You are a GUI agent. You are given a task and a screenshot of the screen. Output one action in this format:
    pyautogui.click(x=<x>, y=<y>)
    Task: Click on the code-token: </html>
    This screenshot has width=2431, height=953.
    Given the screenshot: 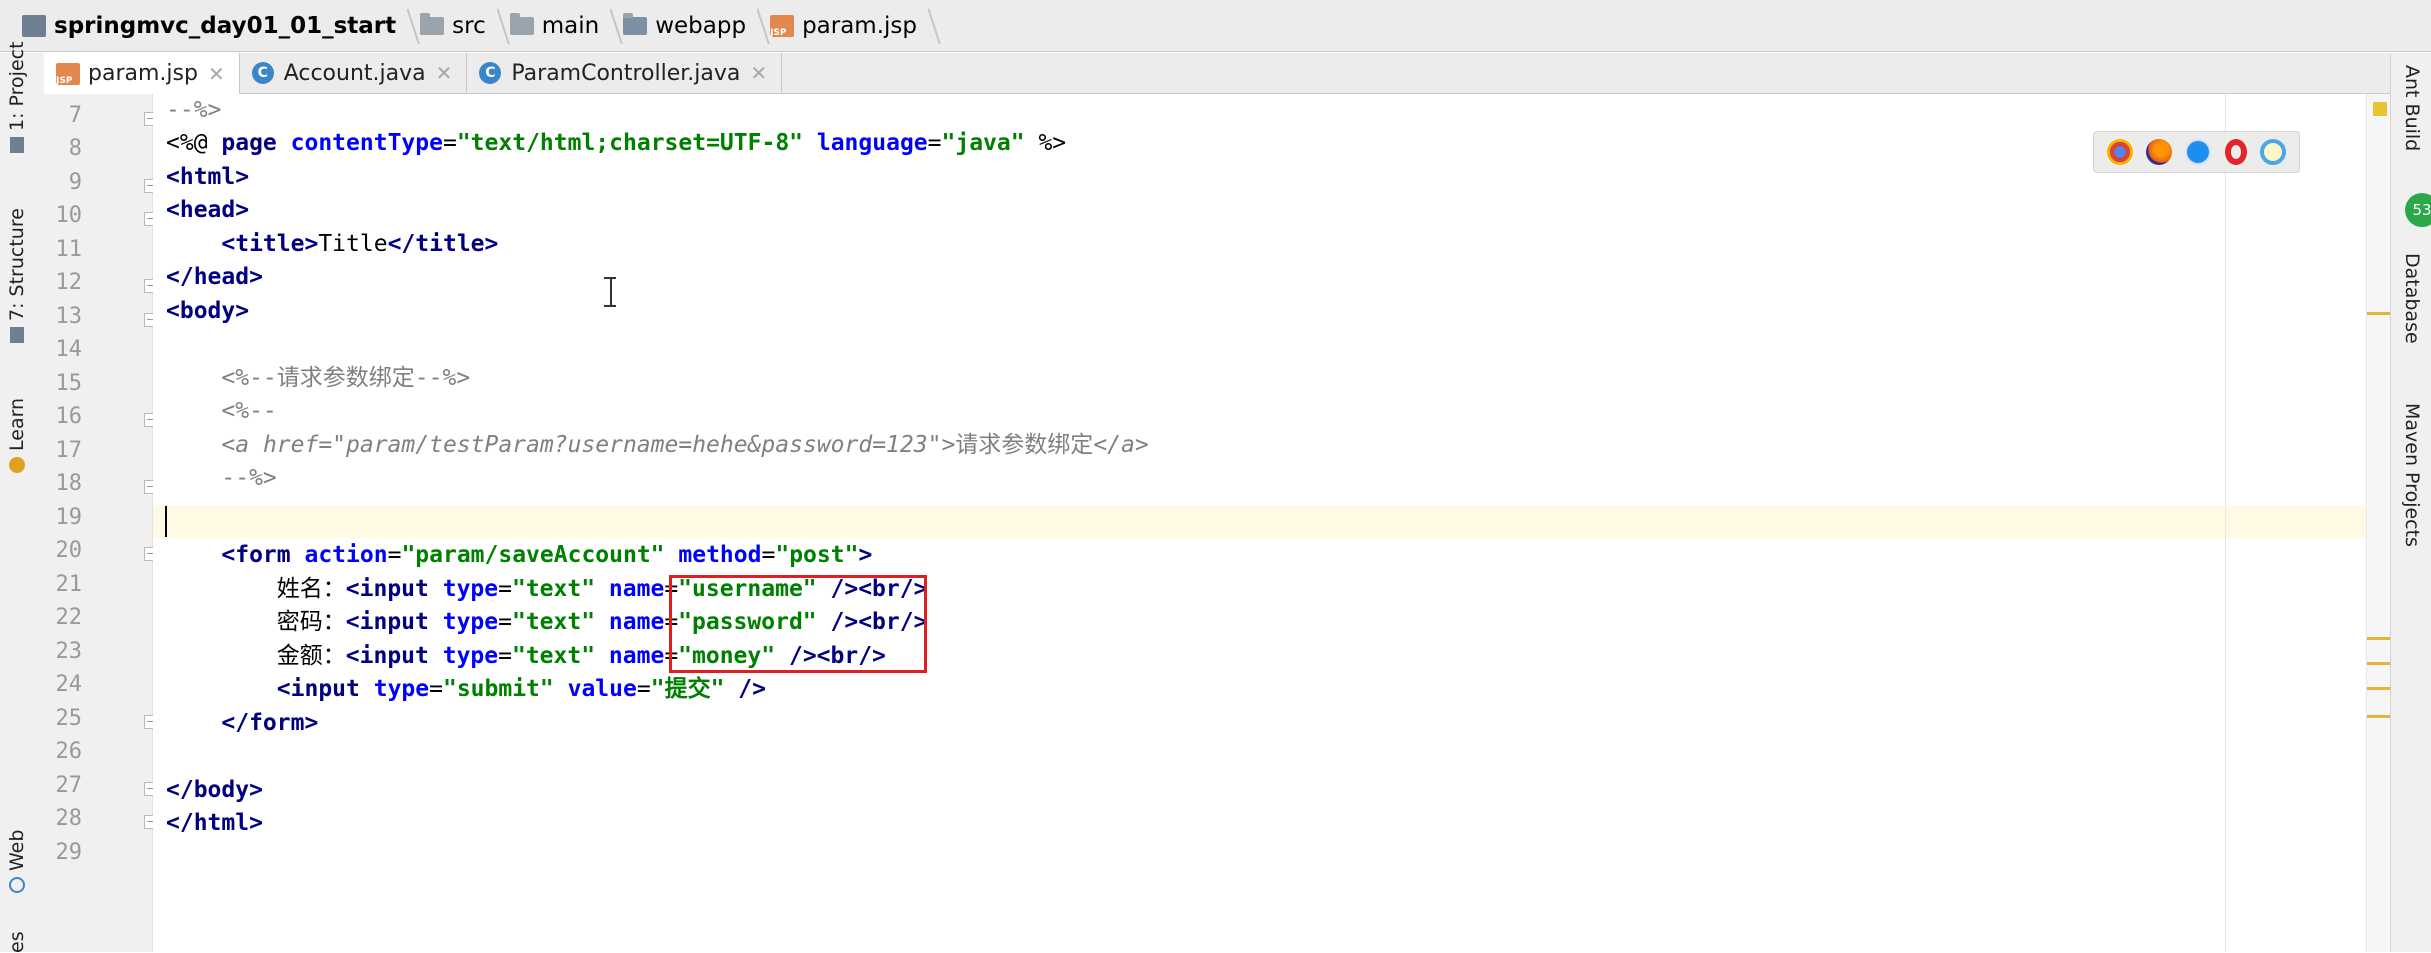 What is the action you would take?
    pyautogui.click(x=214, y=823)
    